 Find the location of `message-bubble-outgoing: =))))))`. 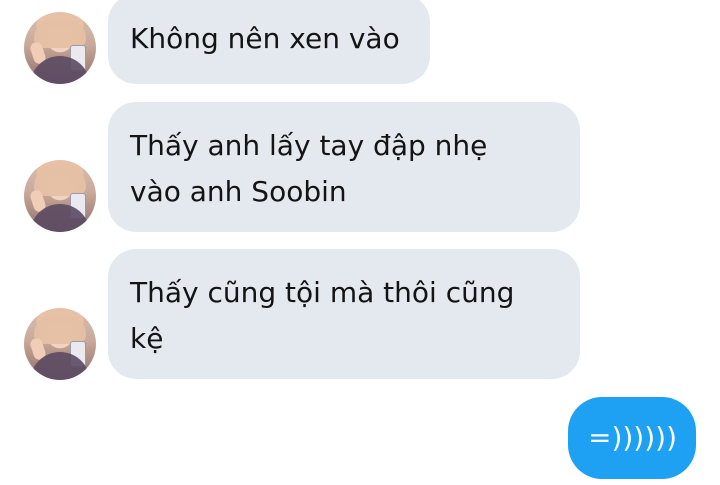

message-bubble-outgoing: =)))))) is located at coordinates (632, 438).